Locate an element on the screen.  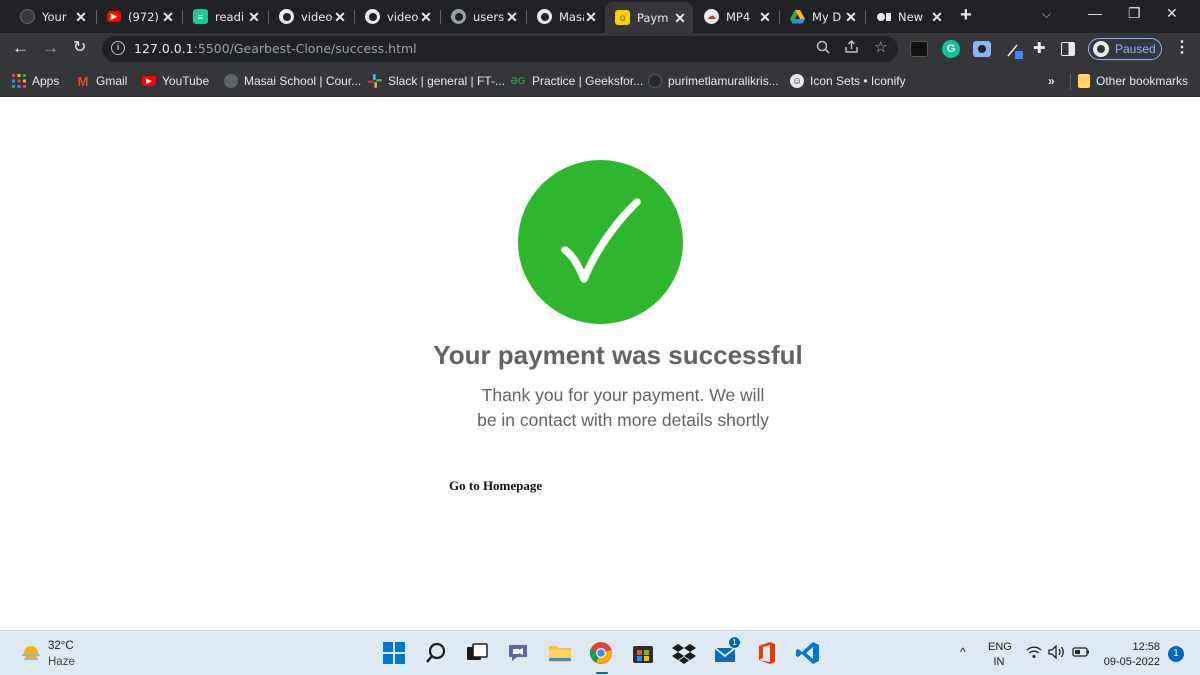
extension-pen-icon is located at coordinates (1014, 50).